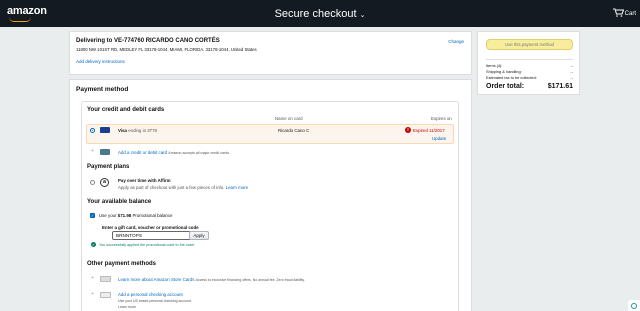 Image resolution: width=640 pixels, height=311 pixels. Describe the element at coordinates (289, 118) in the screenshot. I see `column-header-name: Name on card` at that location.